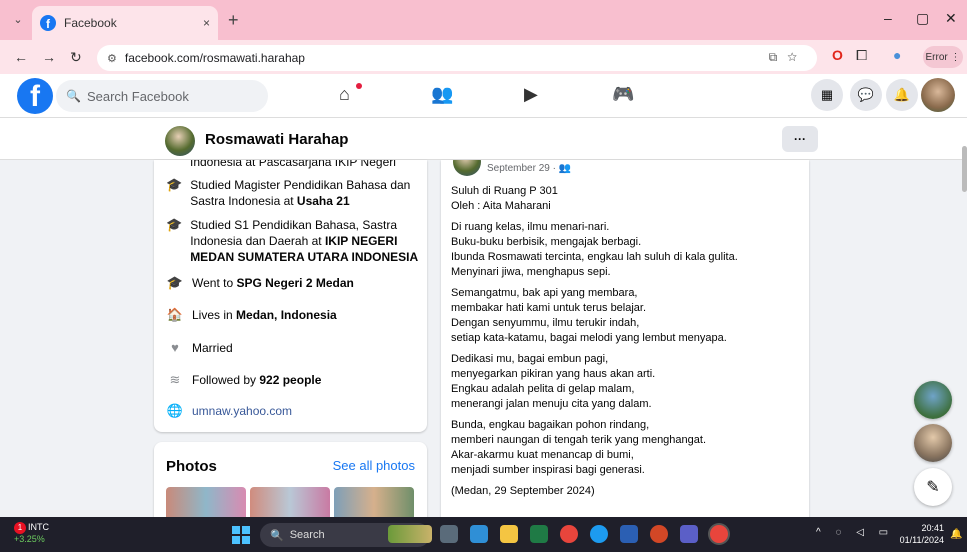 Image resolution: width=967 pixels, height=552 pixels. I want to click on post-line: Akar-akarmu kuat menancap di bumi,, so click(542, 455).